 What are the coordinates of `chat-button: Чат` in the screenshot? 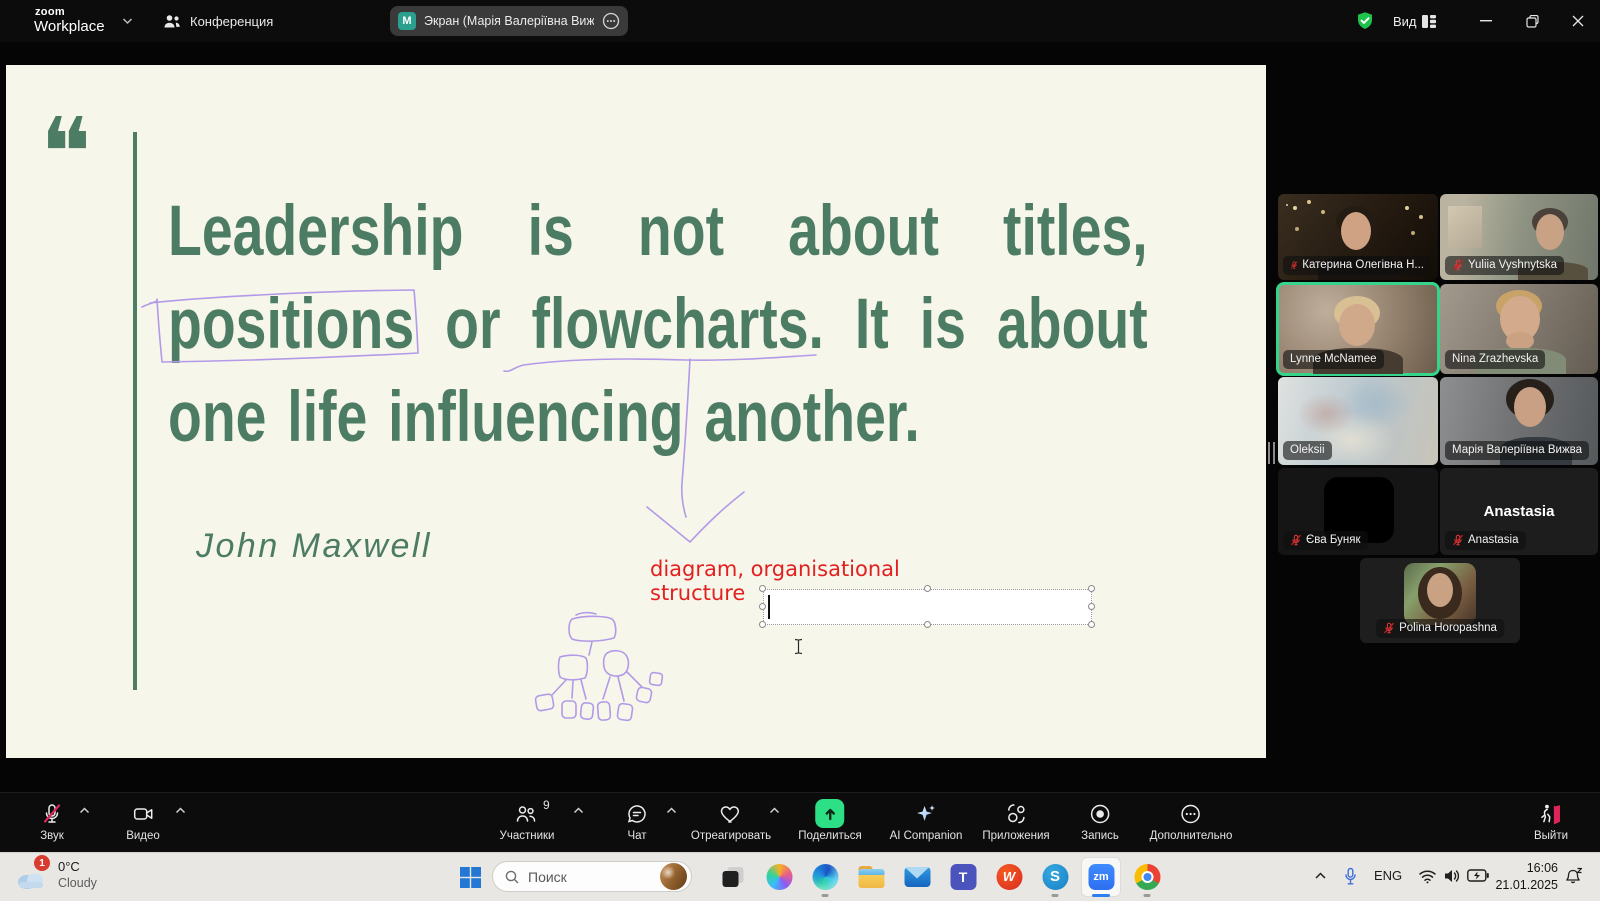 It's located at (637, 821).